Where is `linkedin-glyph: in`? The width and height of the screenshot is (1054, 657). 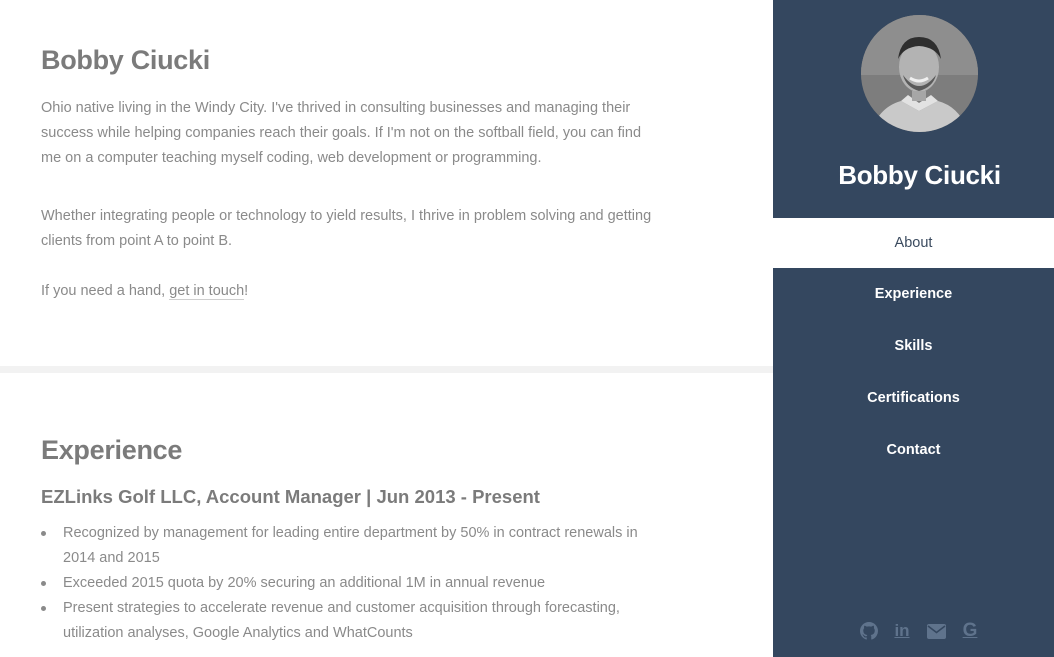 linkedin-glyph: in is located at coordinates (902, 630).